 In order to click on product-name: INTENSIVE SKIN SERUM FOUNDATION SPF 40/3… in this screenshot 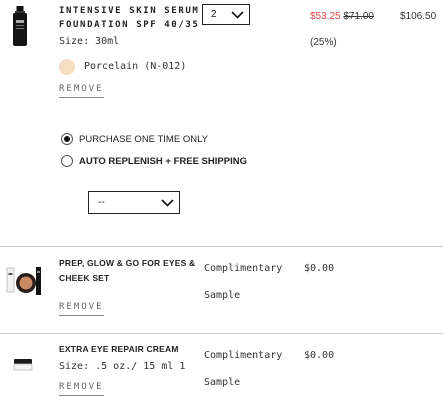, I will do `click(129, 18)`.